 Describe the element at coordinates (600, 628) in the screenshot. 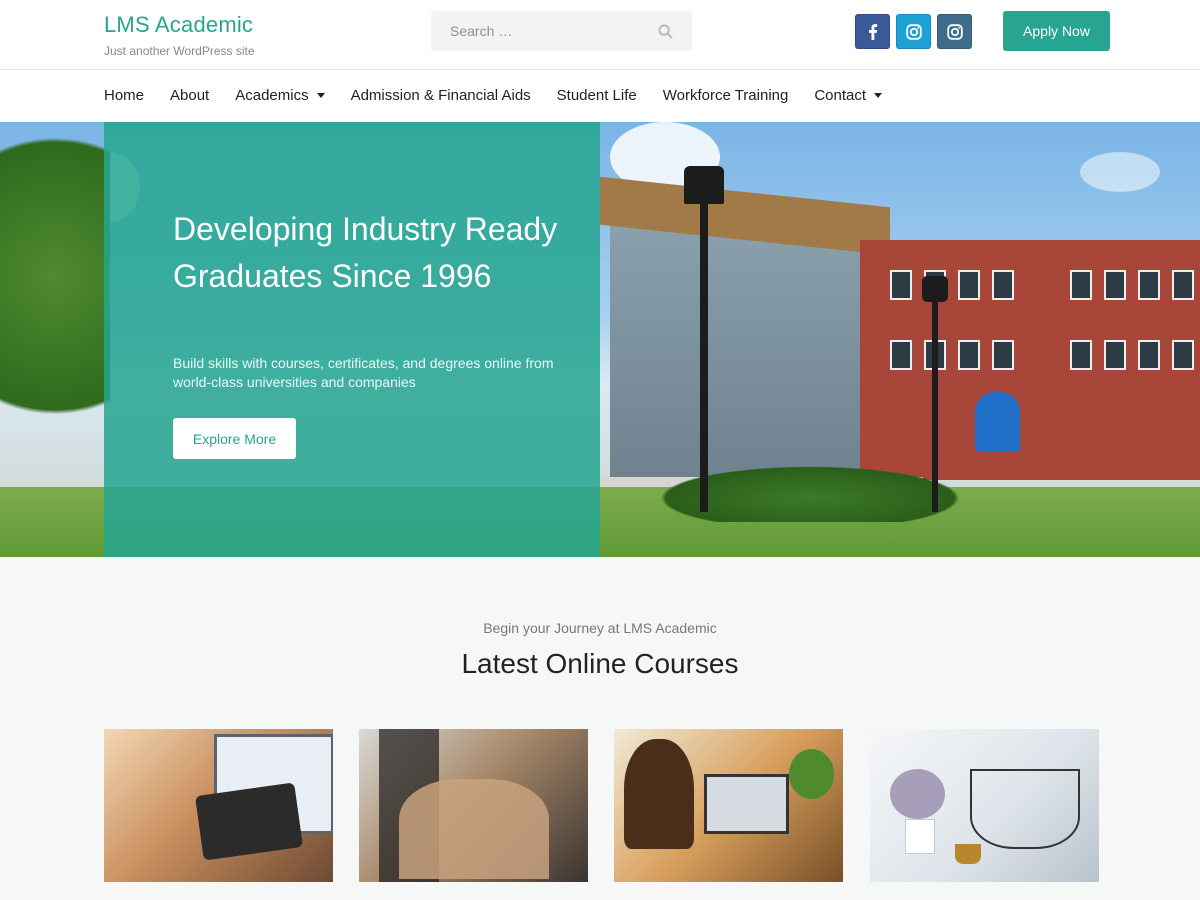

I see `section-kicker: Begin your Journey at LMS Academic` at that location.